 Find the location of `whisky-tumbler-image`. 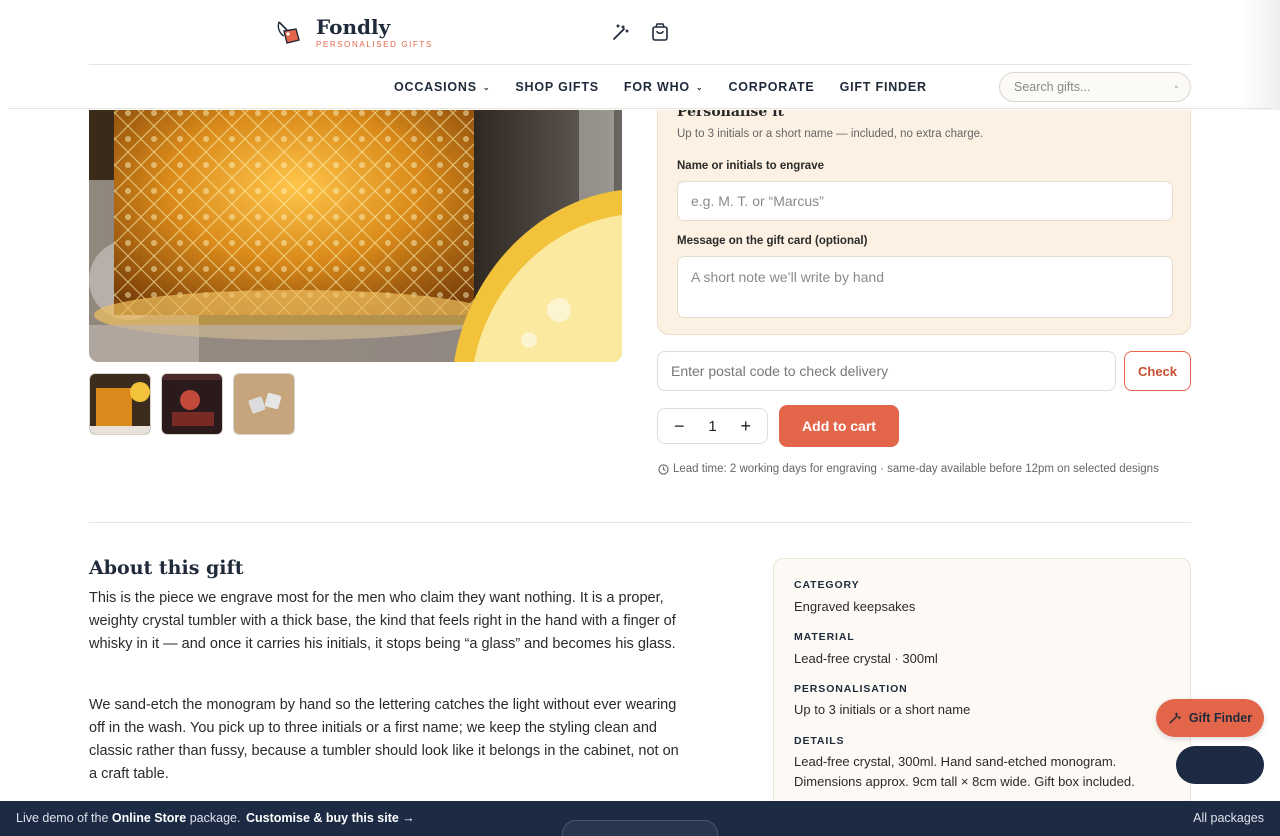

whisky-tumbler-image is located at coordinates (355, 231).